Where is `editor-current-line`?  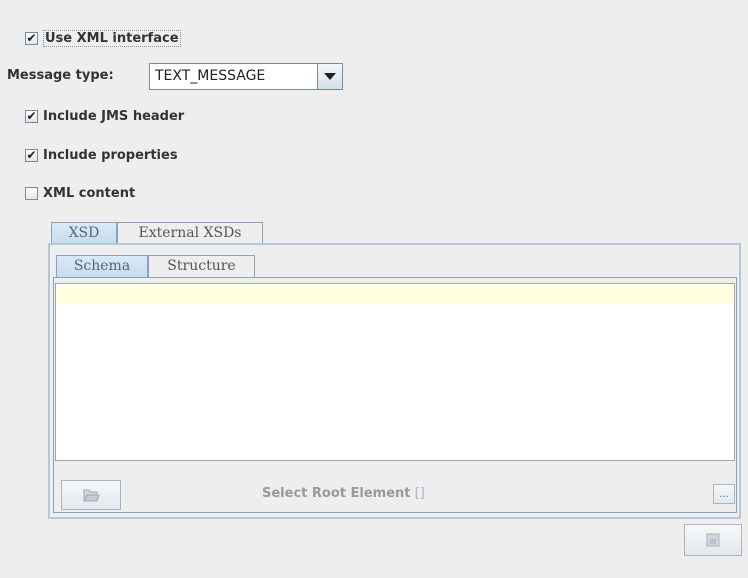 editor-current-line is located at coordinates (395, 295).